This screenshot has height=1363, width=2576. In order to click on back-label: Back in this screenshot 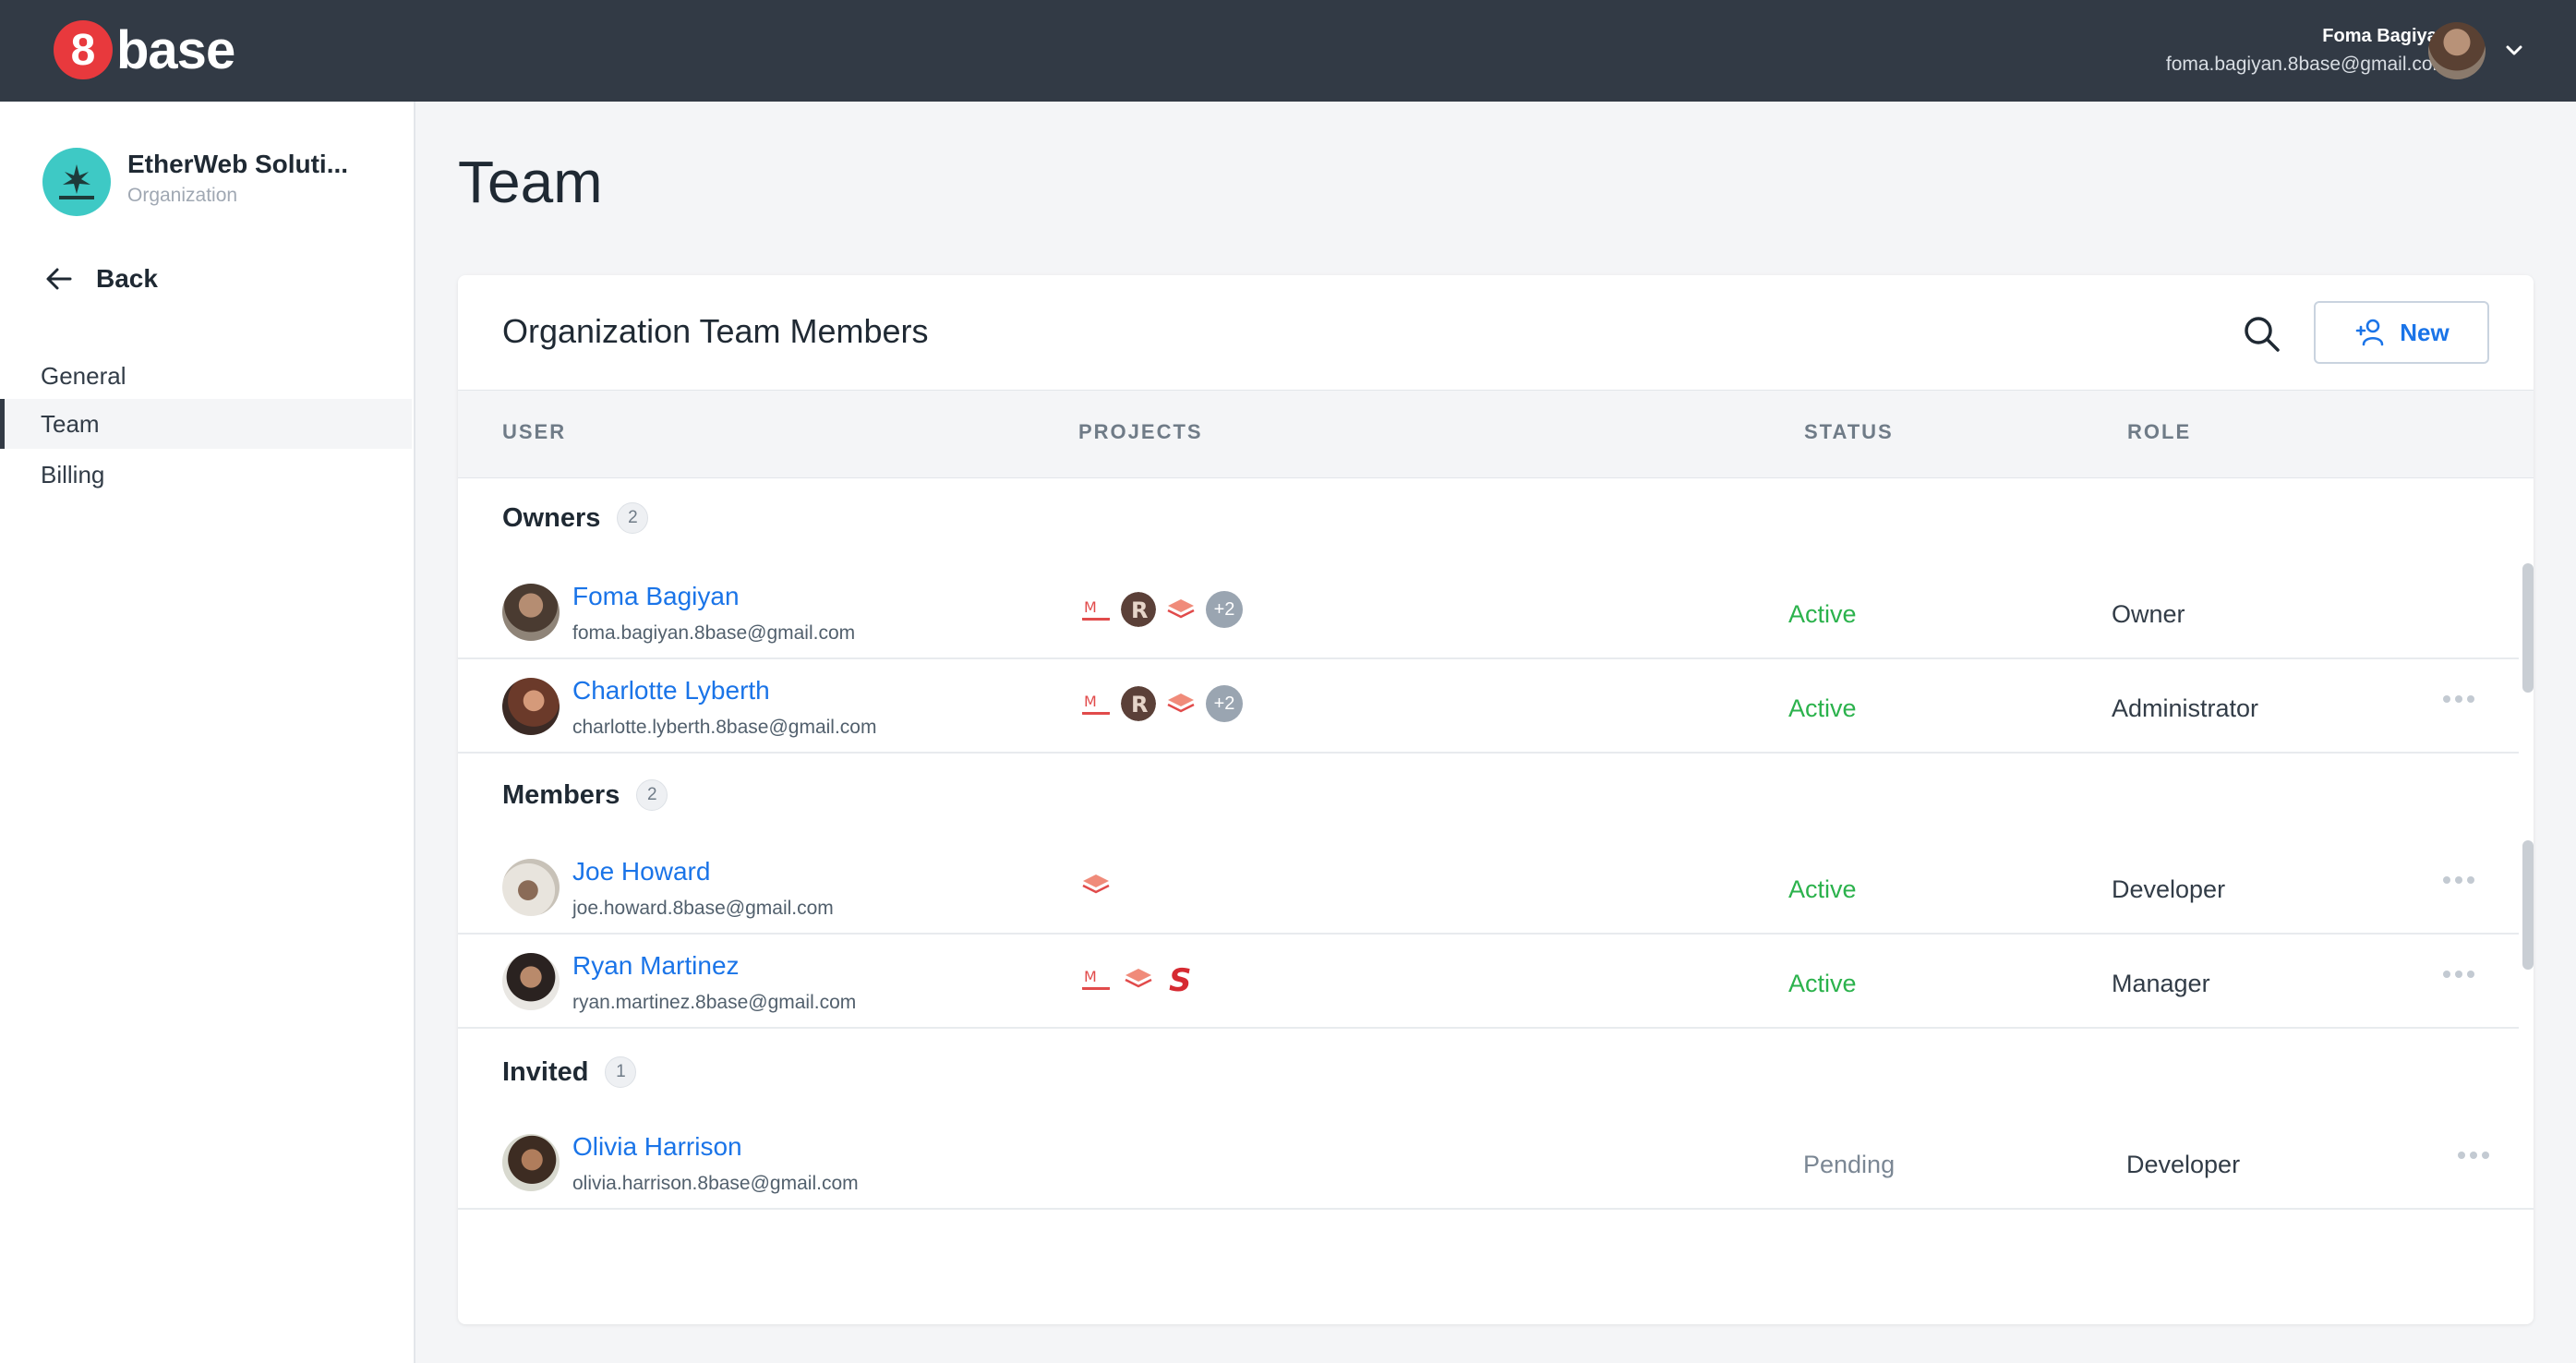, I will do `click(127, 278)`.